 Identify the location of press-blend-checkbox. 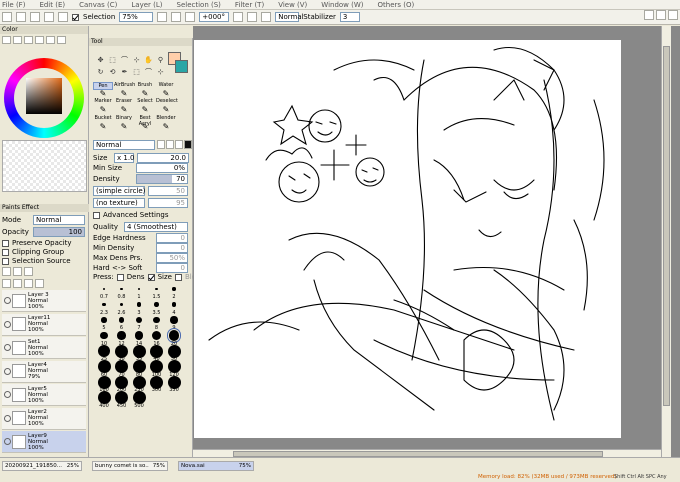
(178, 277).